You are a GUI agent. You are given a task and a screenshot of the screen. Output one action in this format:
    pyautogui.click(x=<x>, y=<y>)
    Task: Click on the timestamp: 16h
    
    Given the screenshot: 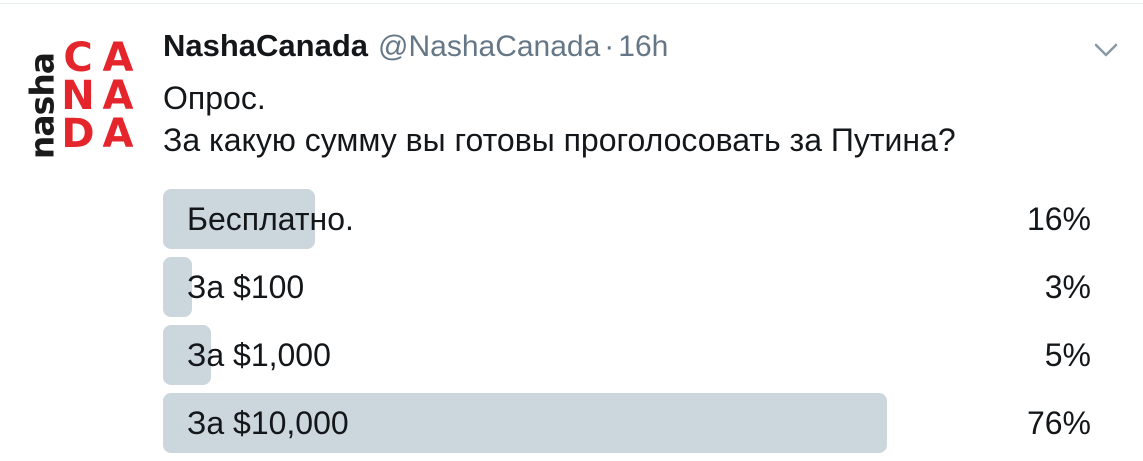 What is the action you would take?
    pyautogui.click(x=643, y=47)
    